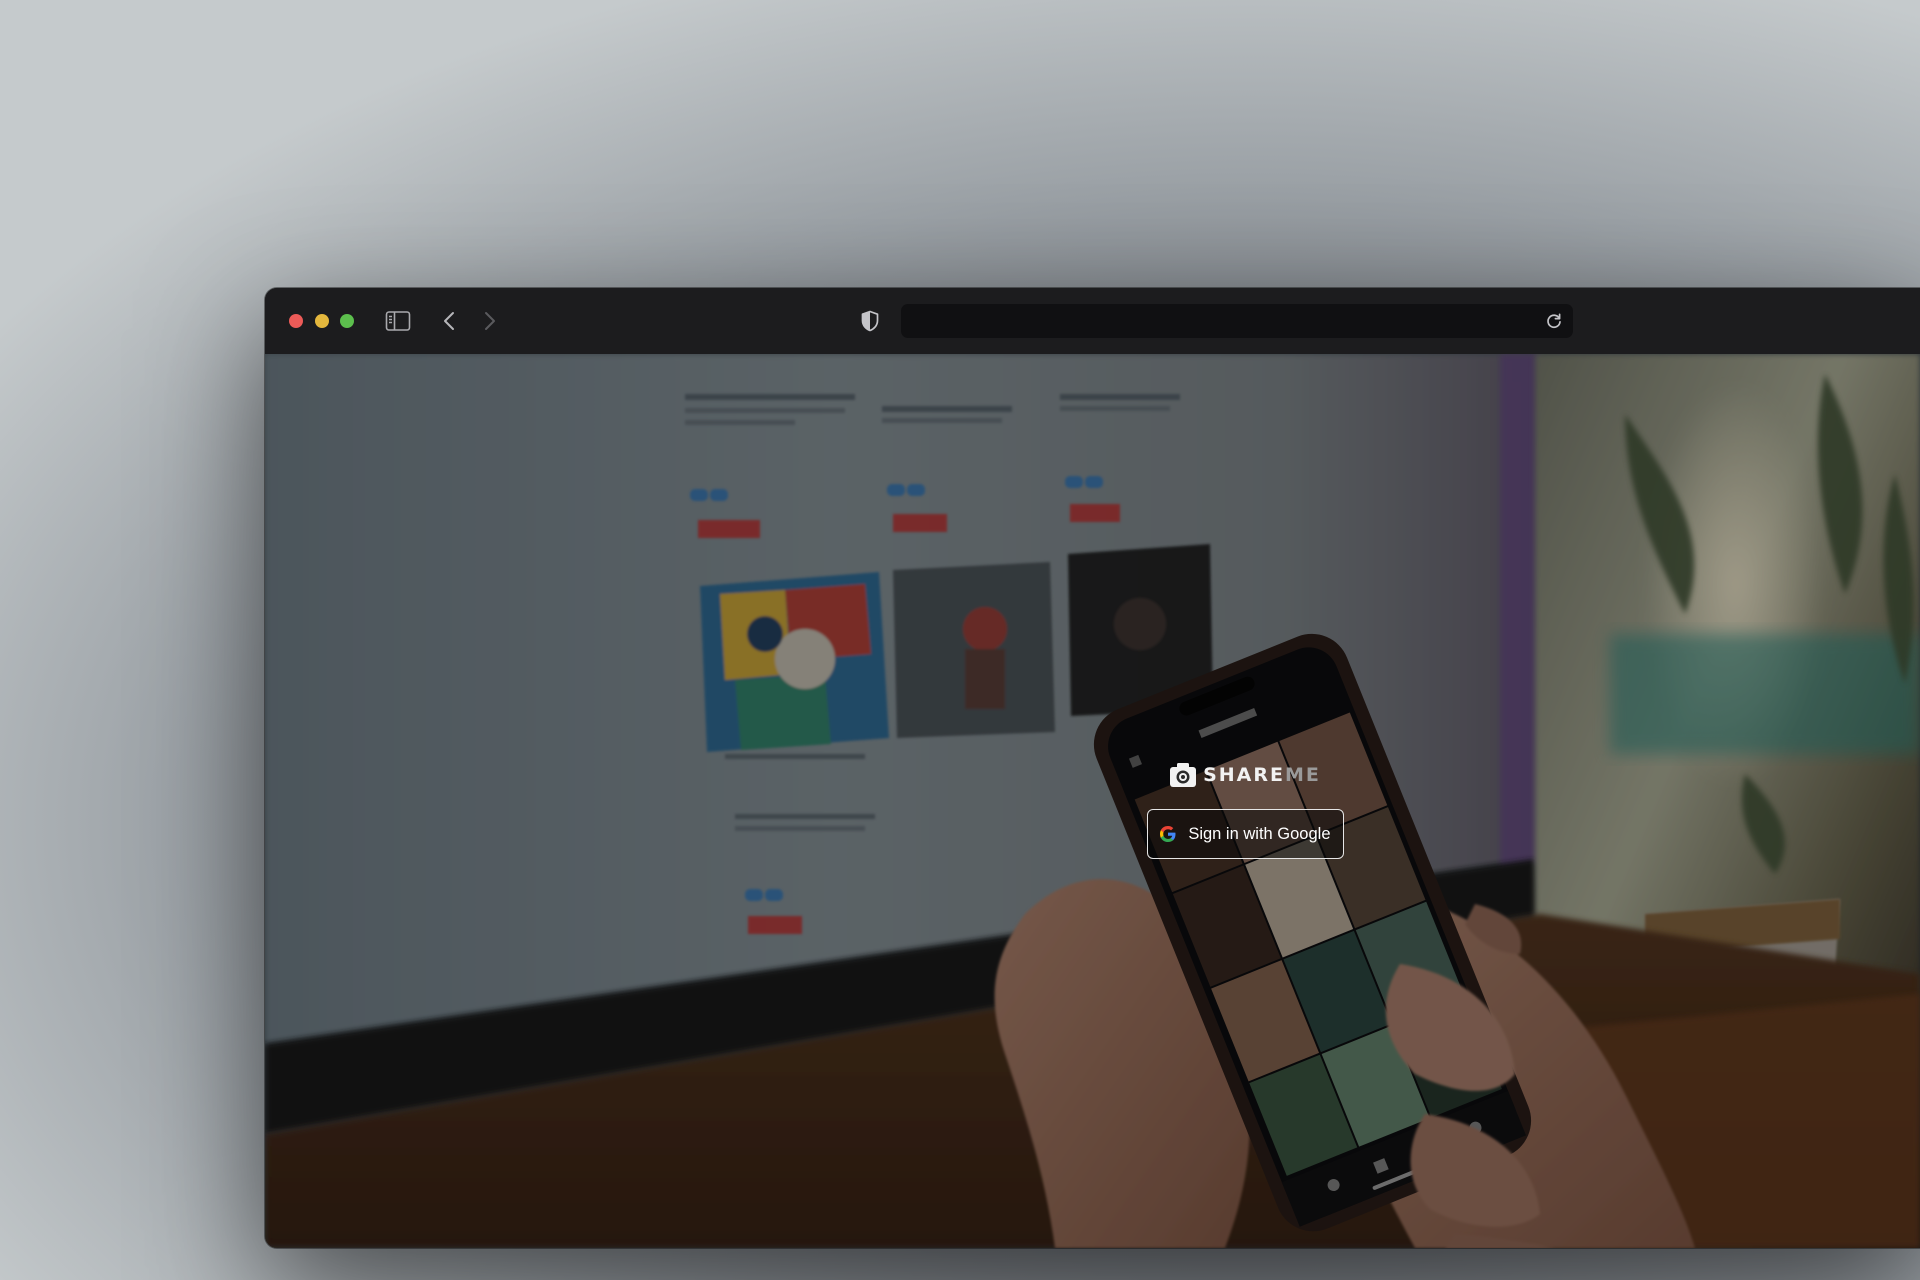  I want to click on close-window-button, so click(296, 321).